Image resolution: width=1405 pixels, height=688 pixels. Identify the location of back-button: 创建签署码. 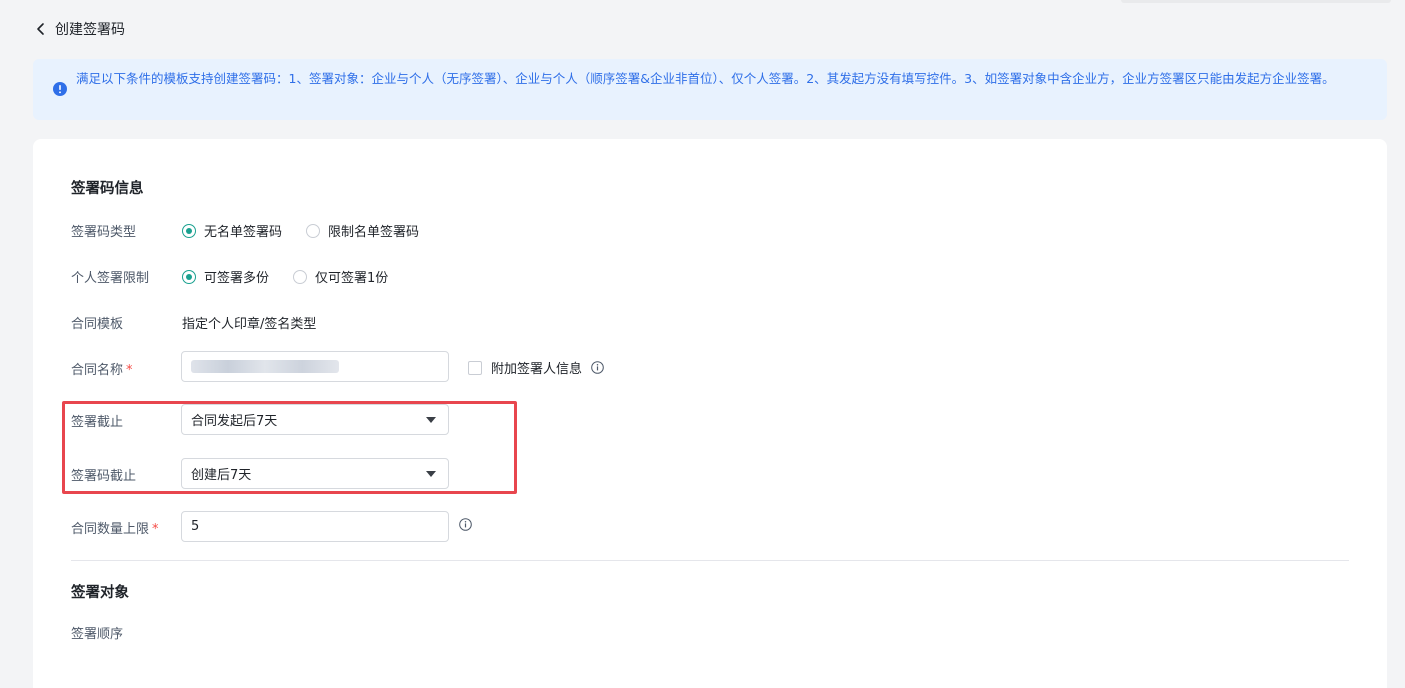
(79, 29).